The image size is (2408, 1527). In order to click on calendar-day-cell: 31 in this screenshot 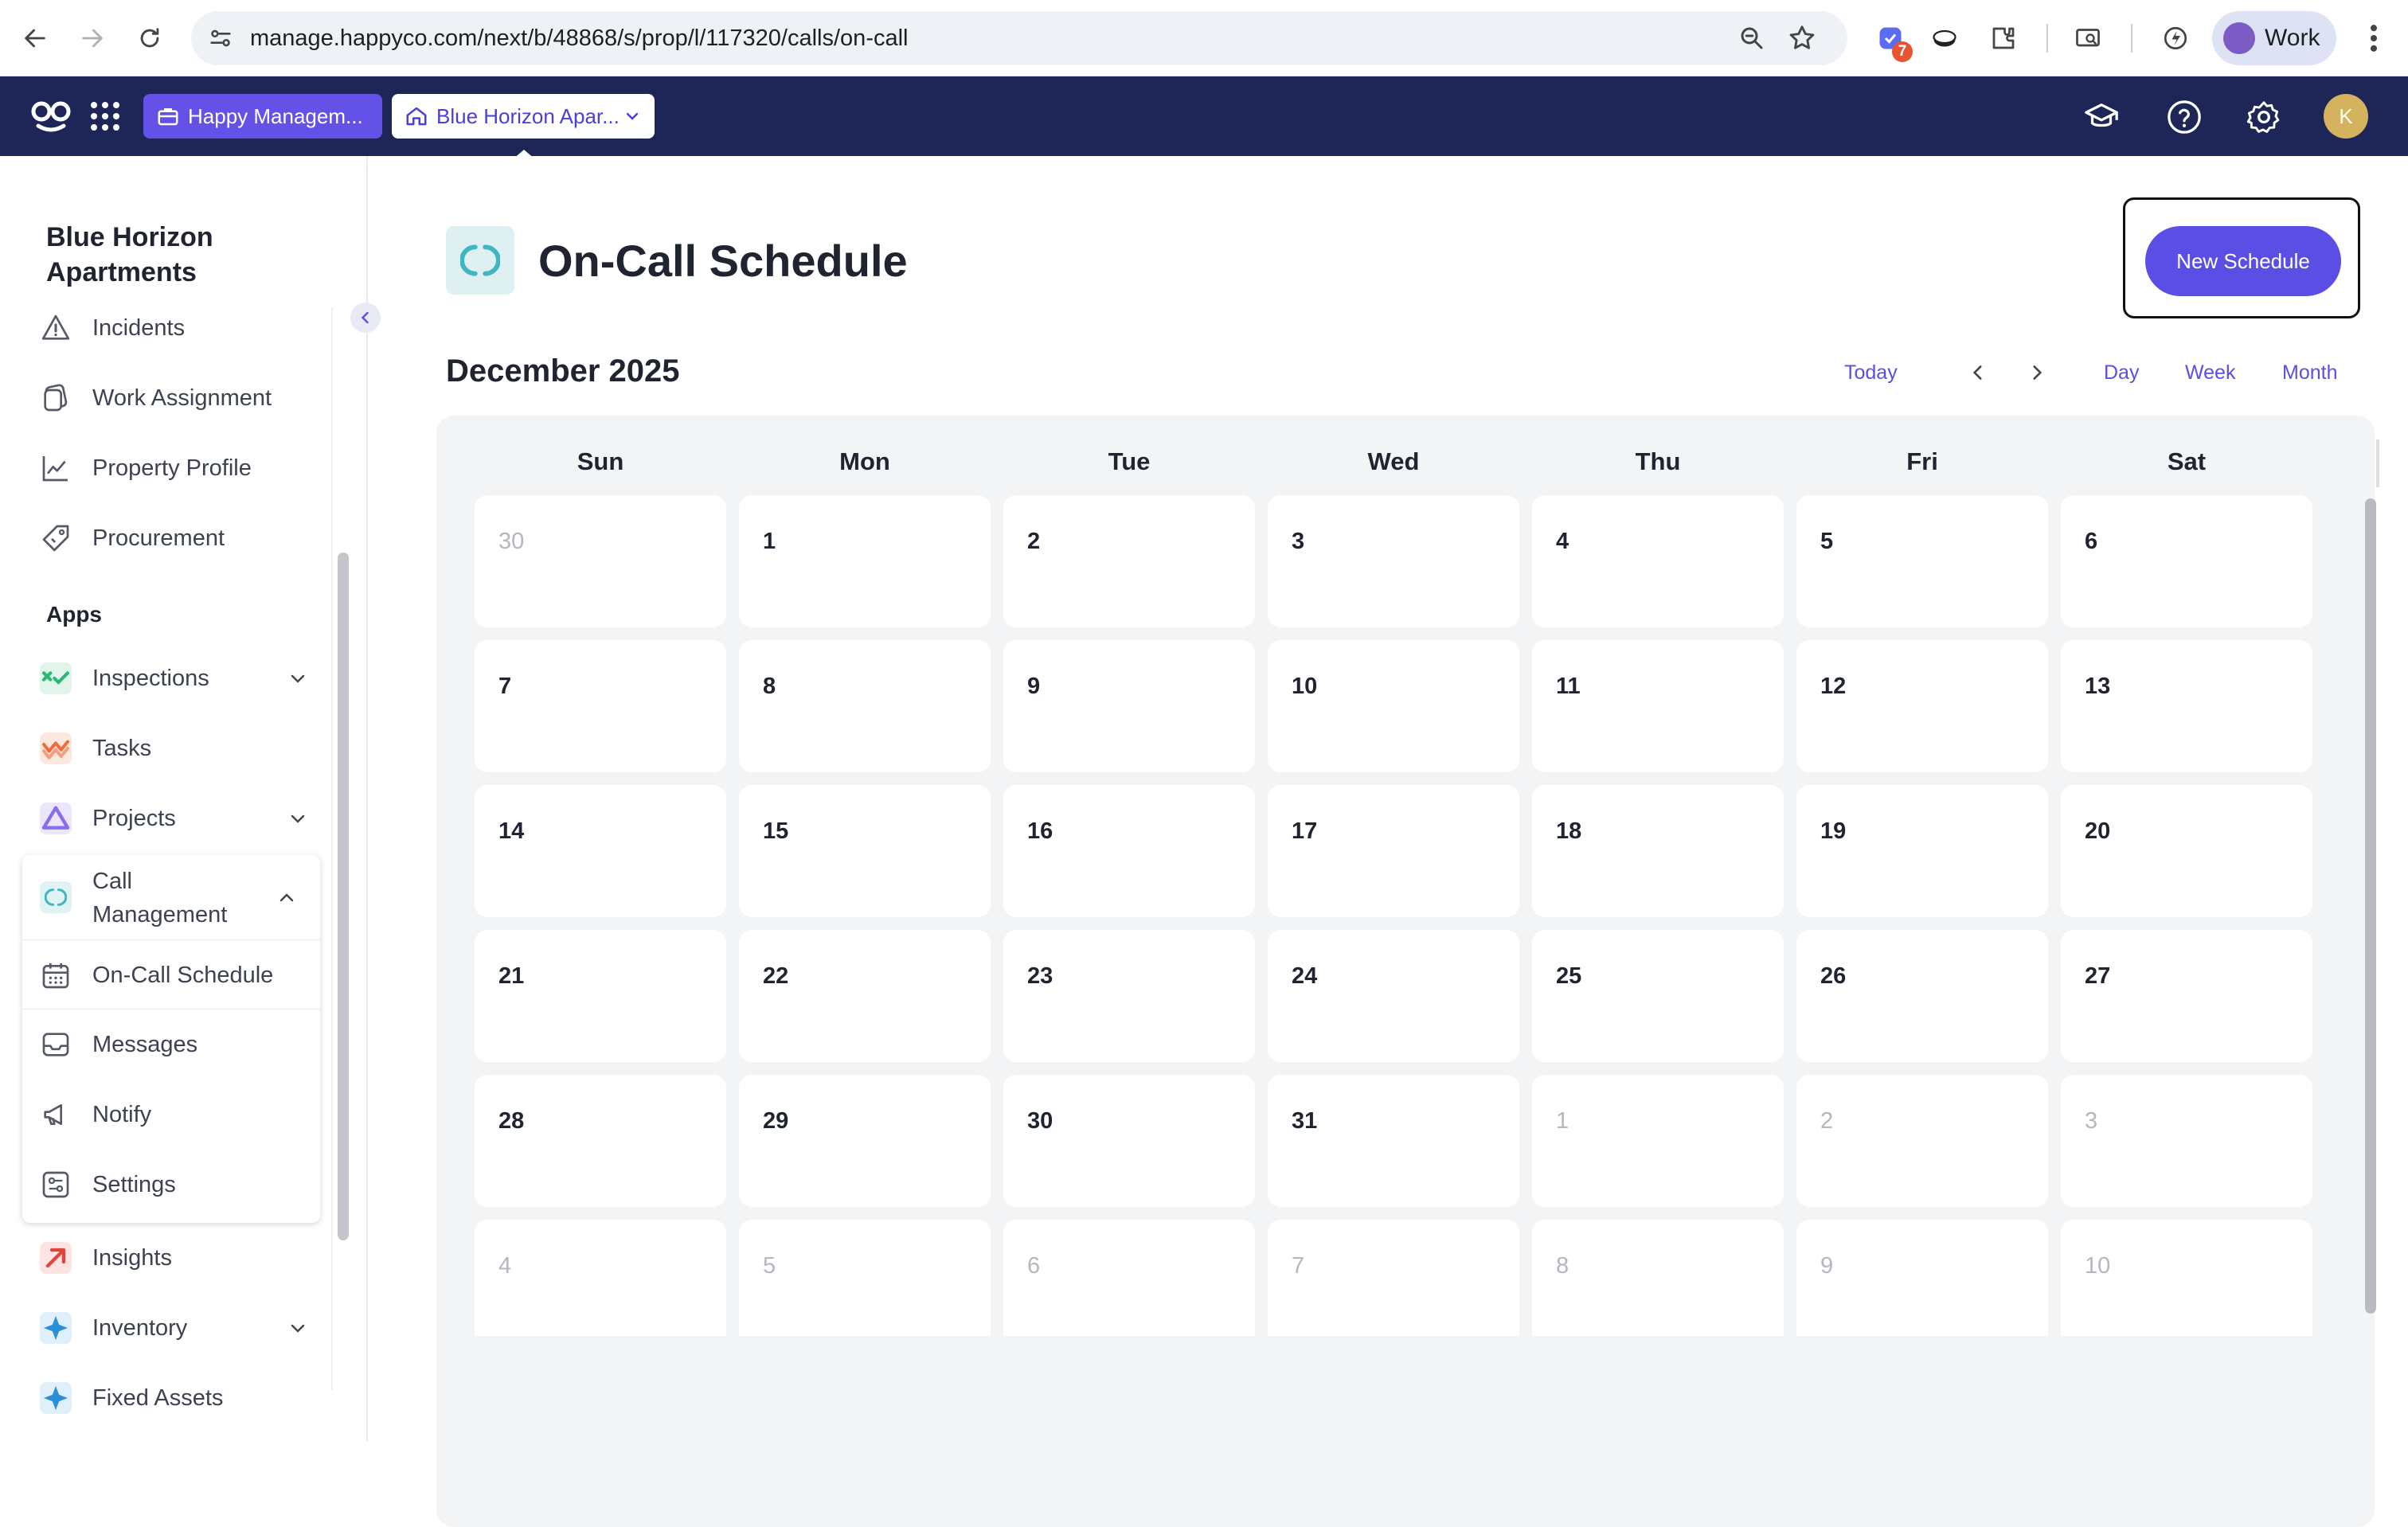, I will do `click(1393, 1141)`.